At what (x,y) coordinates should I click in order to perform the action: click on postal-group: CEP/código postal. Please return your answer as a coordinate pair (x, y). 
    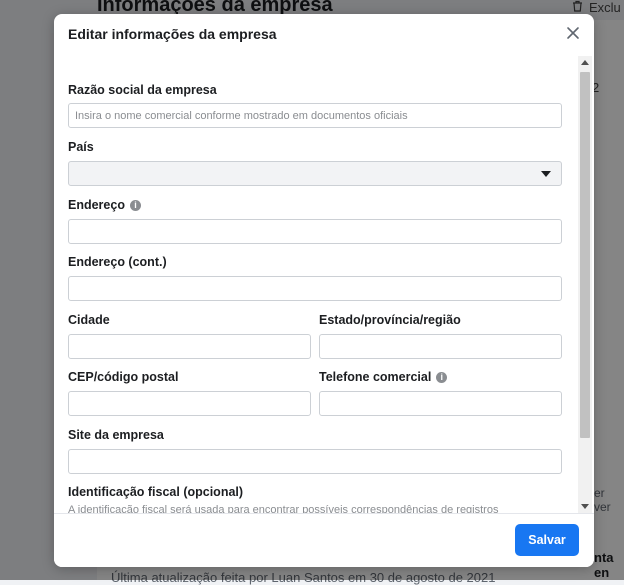
    Looking at the image, I should click on (189, 393).